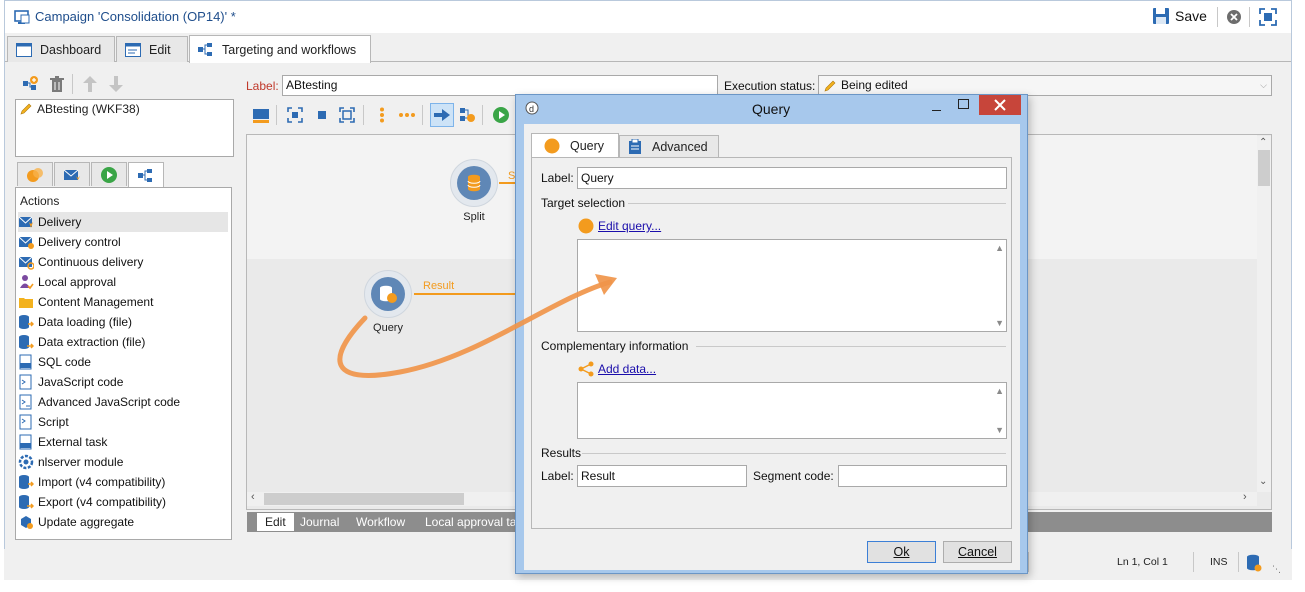 The width and height of the screenshot is (1305, 592). Describe the element at coordinates (53, 422) in the screenshot. I see `action-label: Script` at that location.